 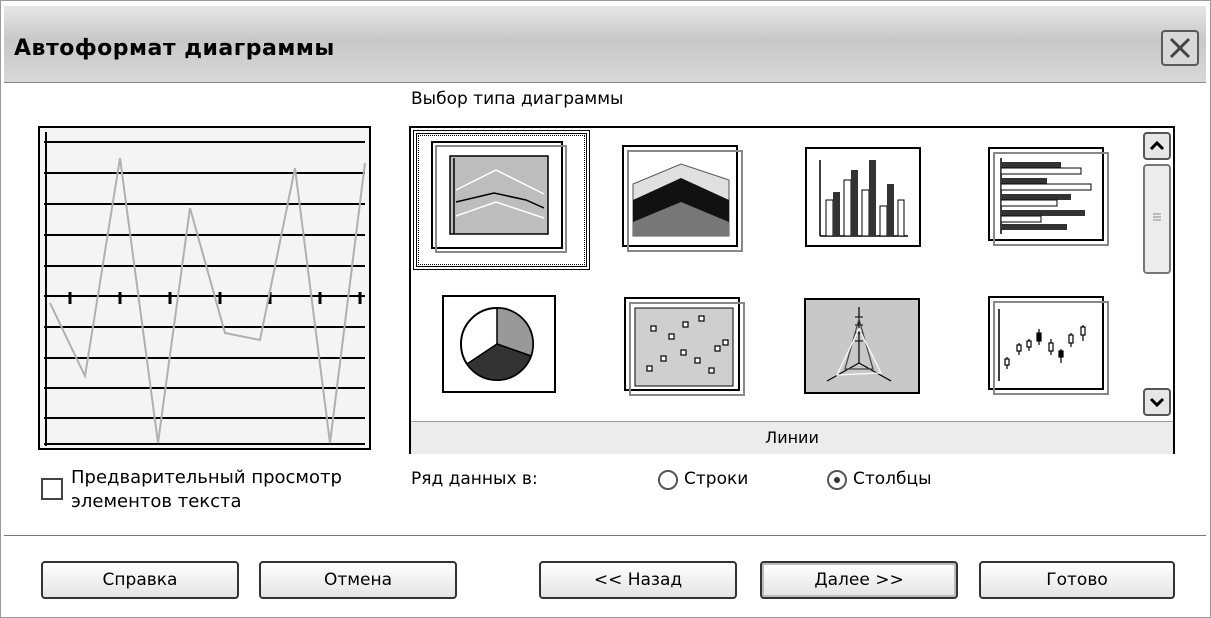 I want to click on chart-type-net, so click(x=862, y=348).